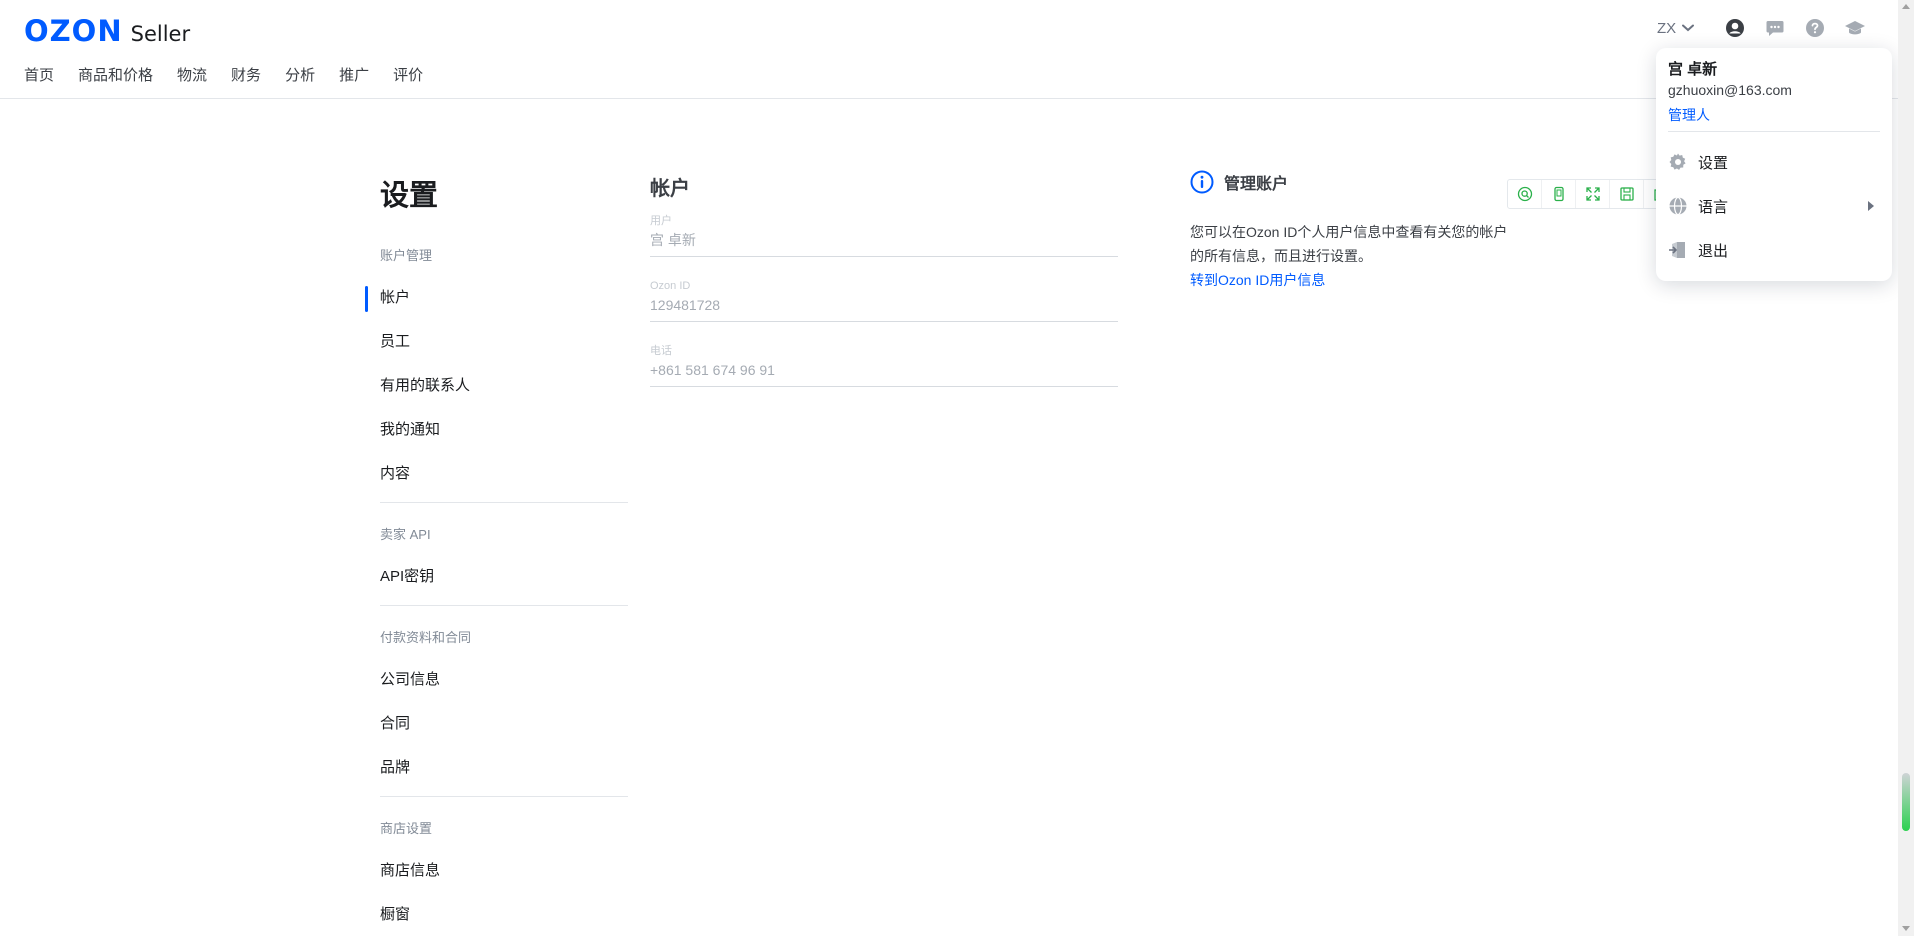 Image resolution: width=1914 pixels, height=937 pixels. Describe the element at coordinates (1855, 28) in the screenshot. I see `graduation-cap-icon` at that location.